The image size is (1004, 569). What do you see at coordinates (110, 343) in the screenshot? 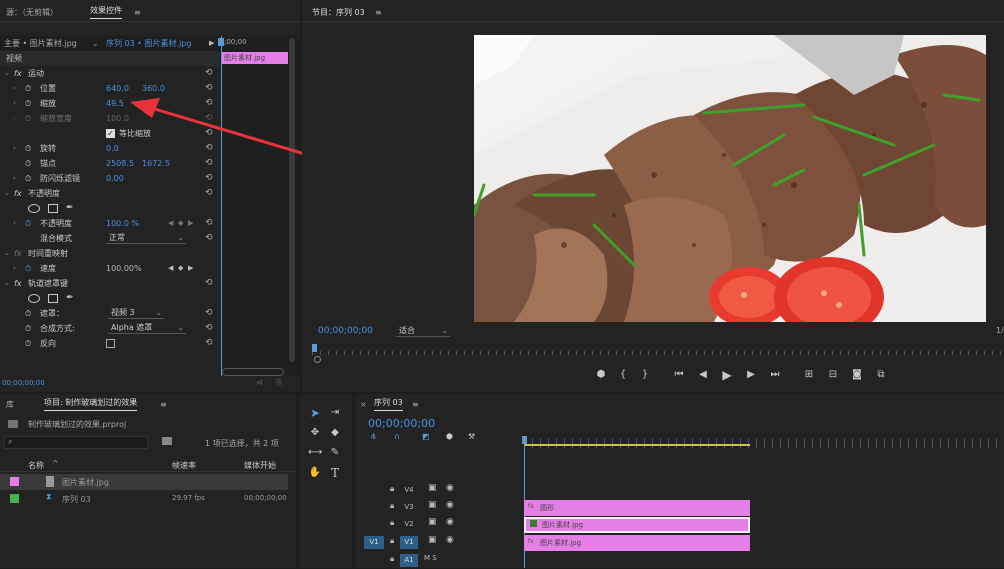
I see `reverse-checkbox` at bounding box center [110, 343].